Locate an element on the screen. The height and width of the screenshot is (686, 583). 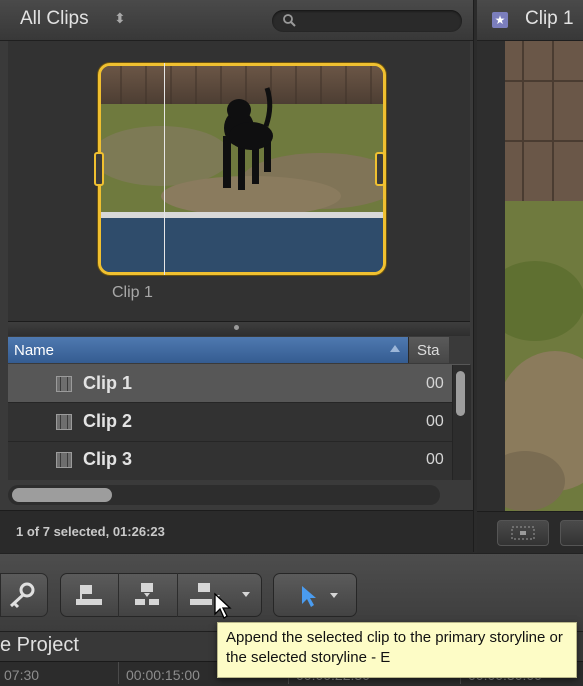
viewer-fit-button is located at coordinates (523, 533).